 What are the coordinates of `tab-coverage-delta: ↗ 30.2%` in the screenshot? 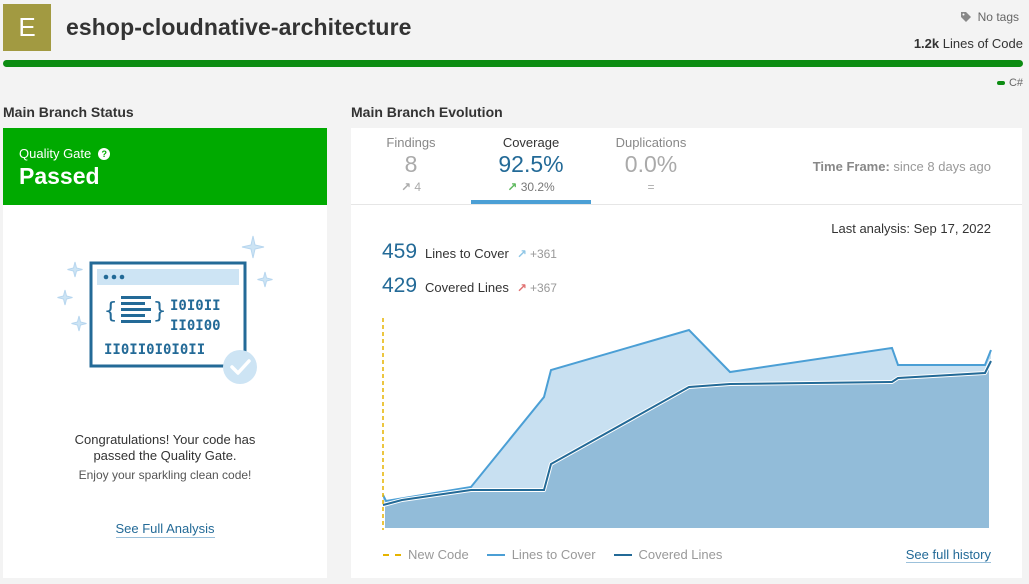 It's located at (531, 187).